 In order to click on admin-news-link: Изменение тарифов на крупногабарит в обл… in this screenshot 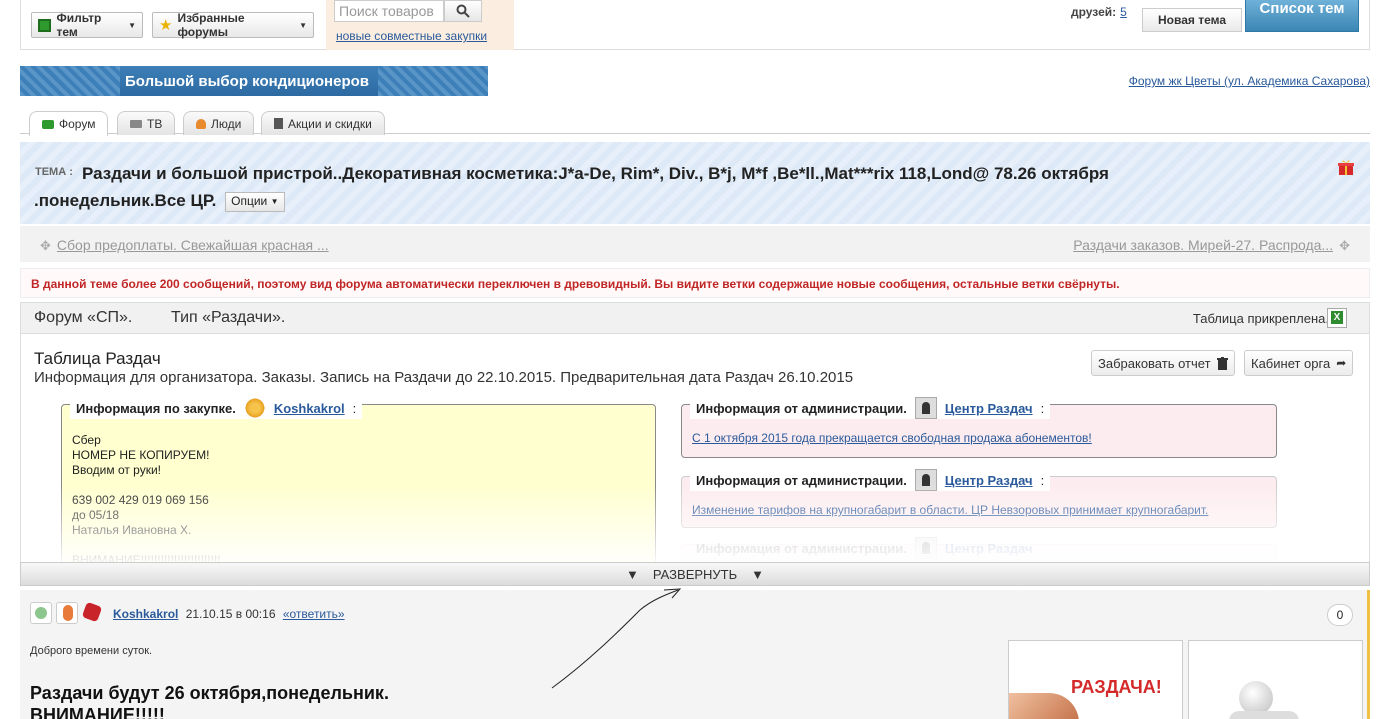, I will do `click(950, 510)`.